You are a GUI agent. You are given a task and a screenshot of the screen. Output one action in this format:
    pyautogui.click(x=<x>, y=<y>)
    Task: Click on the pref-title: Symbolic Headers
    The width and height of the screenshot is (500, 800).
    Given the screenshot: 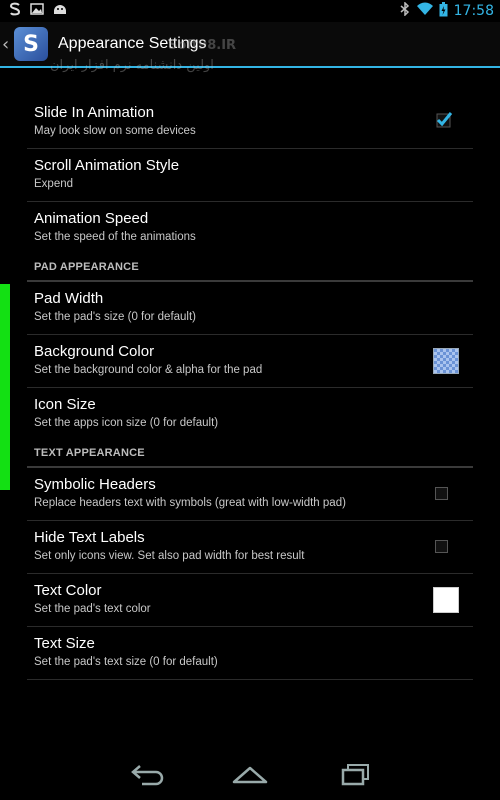 What is the action you would take?
    pyautogui.click(x=95, y=484)
    